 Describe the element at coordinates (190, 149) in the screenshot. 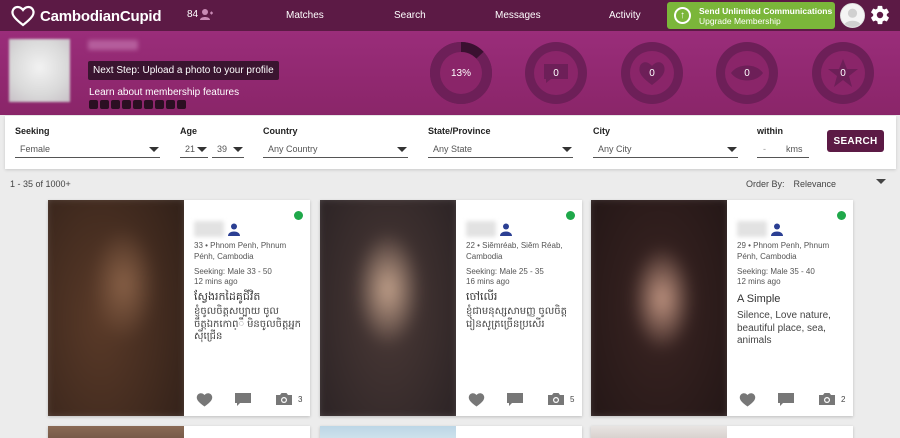

I see `age-min-value: 21` at that location.